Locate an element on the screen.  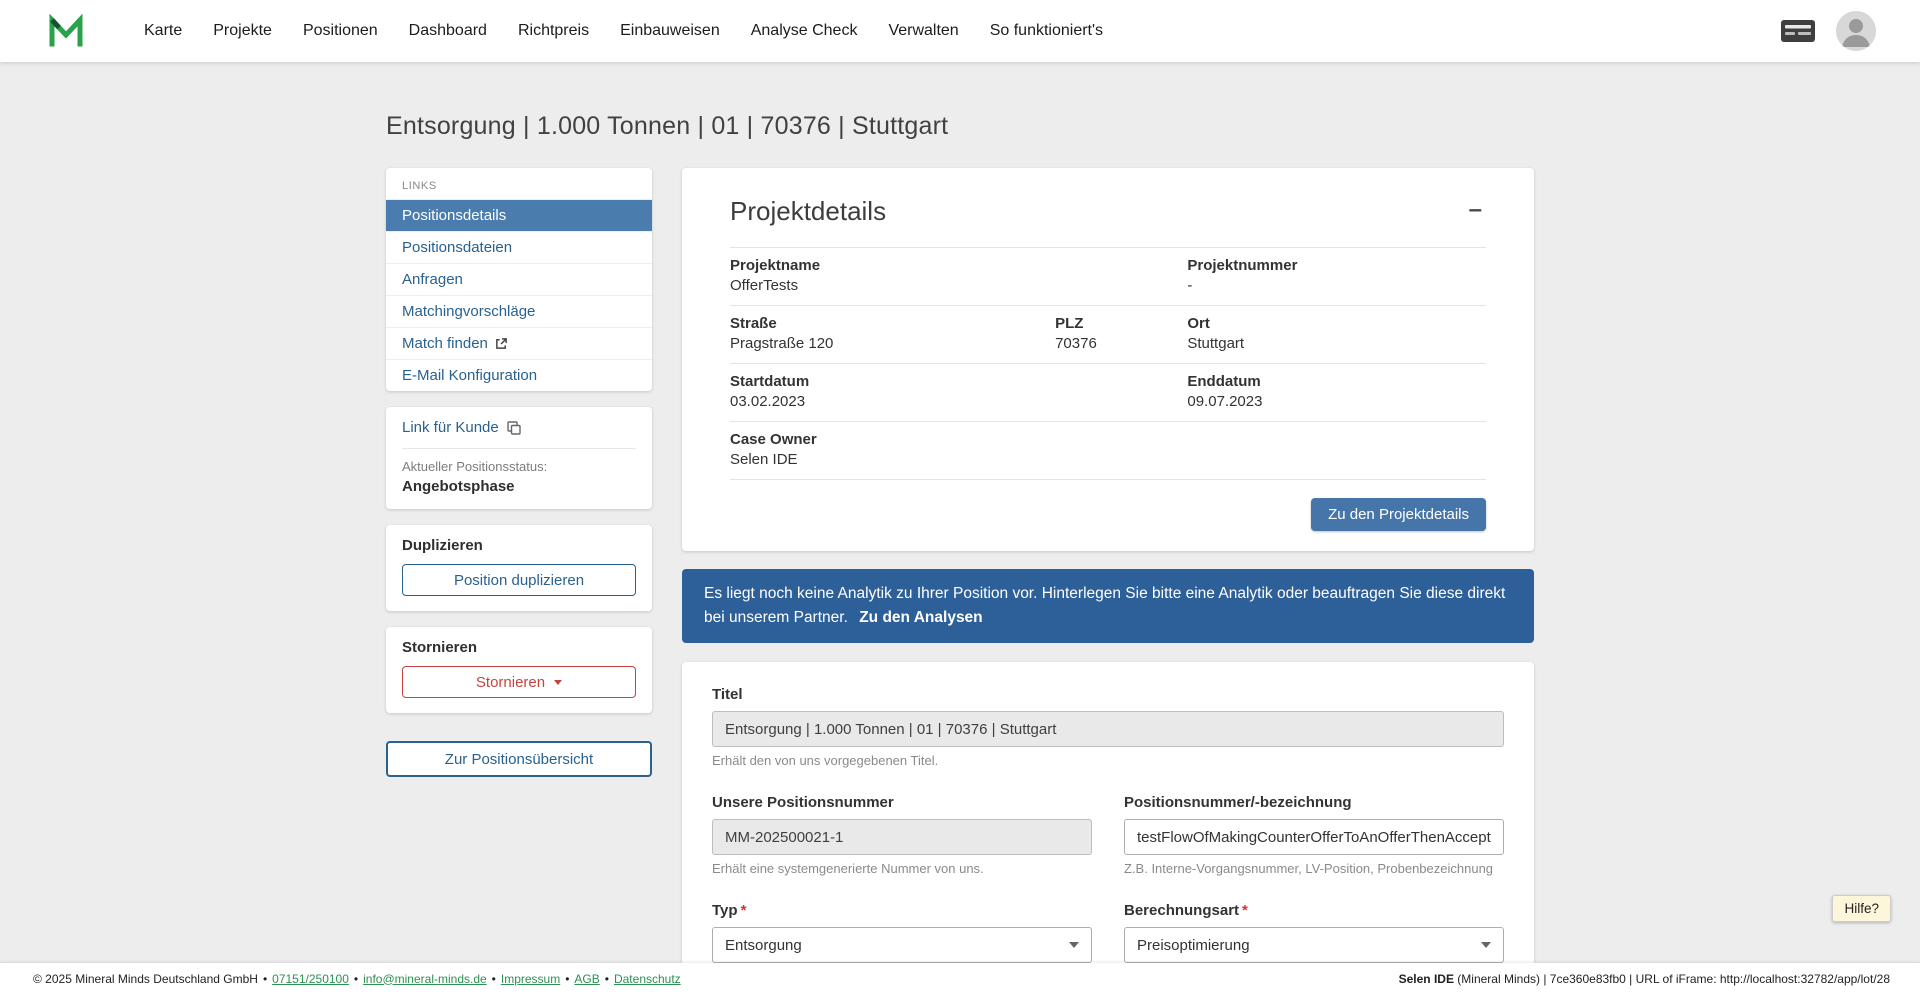
nav-item-richtpreis: Richtpreis is located at coordinates (553, 31).